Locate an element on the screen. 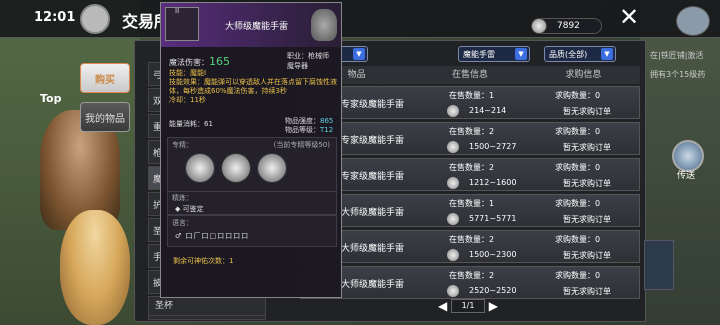 The image size is (720, 325). remaining-blessings: 剩余可神佑次数：1 is located at coordinates (203, 261).